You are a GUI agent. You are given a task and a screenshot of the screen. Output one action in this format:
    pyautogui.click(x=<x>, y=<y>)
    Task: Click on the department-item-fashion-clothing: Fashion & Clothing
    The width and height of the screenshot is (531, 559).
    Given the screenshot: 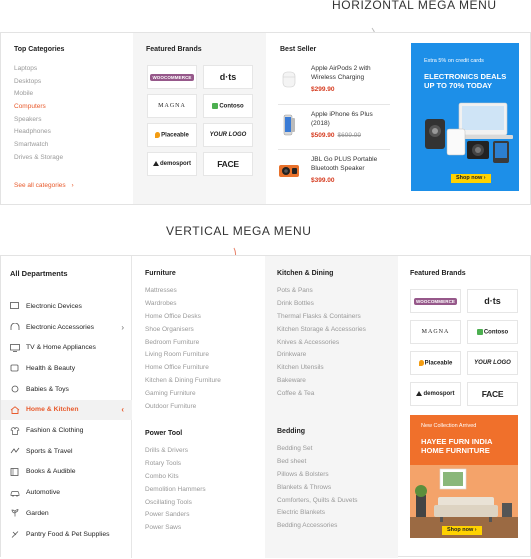 What is the action you would take?
    pyautogui.click(x=66, y=430)
    